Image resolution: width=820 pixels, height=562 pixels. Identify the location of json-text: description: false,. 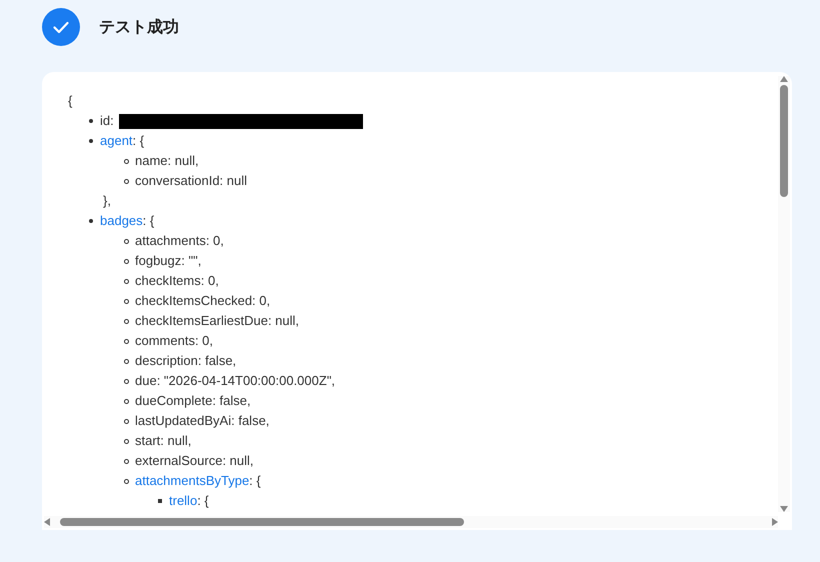
(185, 361).